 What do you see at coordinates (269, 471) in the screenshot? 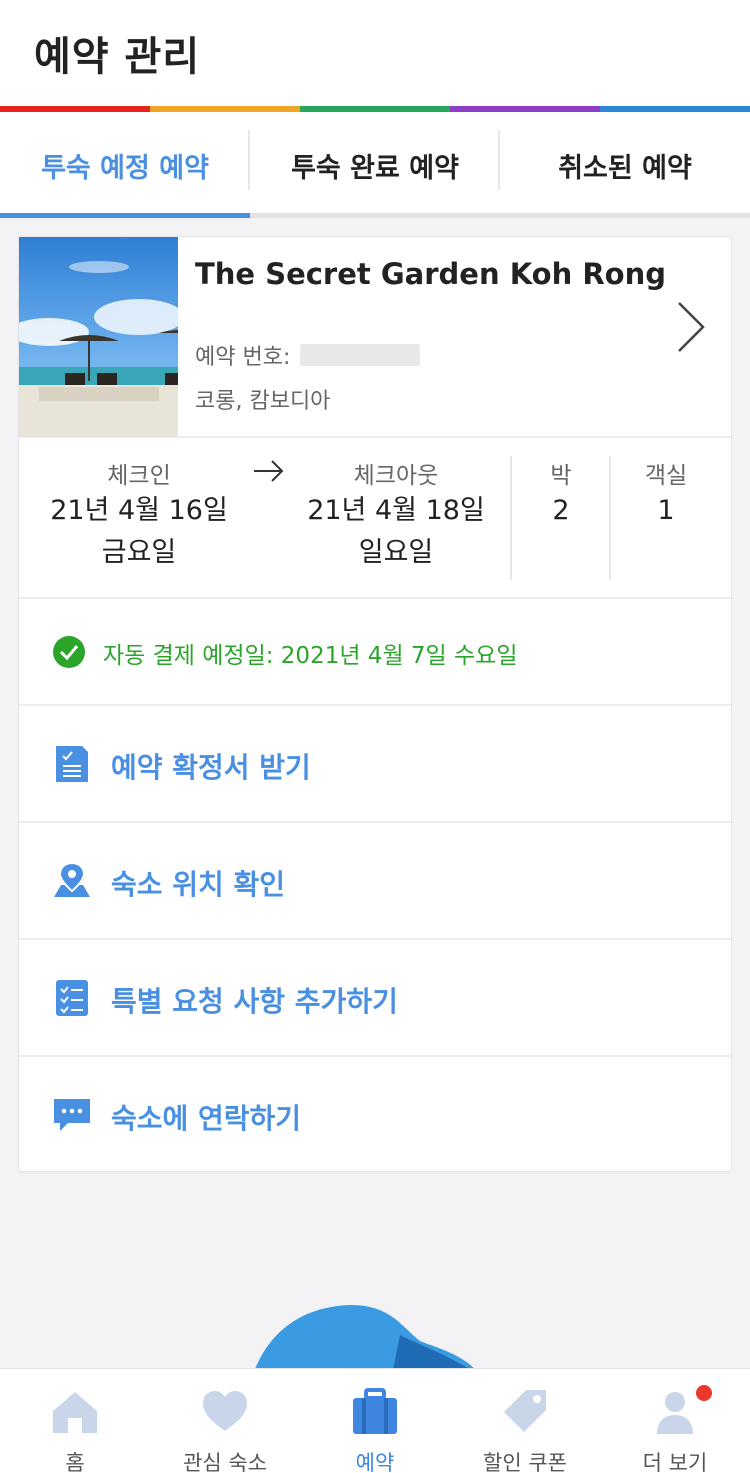
I see `arrow-right-icon` at bounding box center [269, 471].